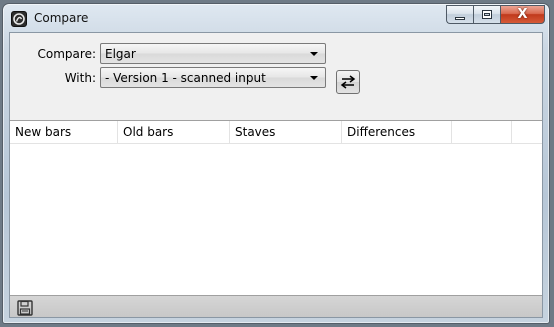 The width and height of the screenshot is (554, 327). Describe the element at coordinates (64, 132) in the screenshot. I see `column-header-new-bars: New bars` at that location.